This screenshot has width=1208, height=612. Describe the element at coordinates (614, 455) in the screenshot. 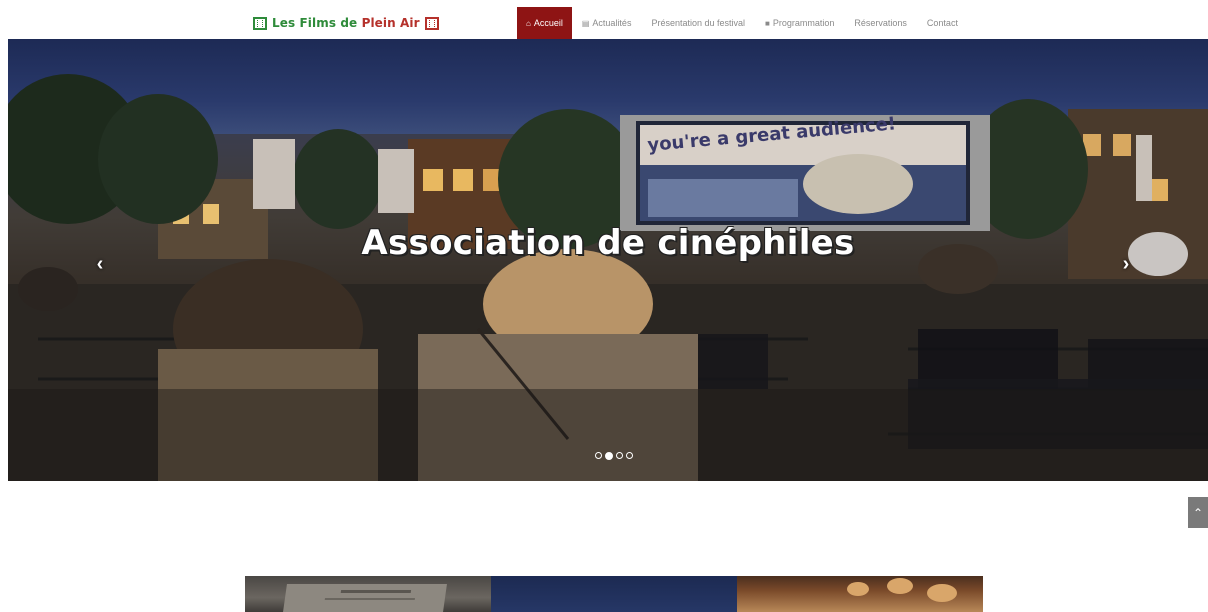

I see `carousel-indicators` at that location.